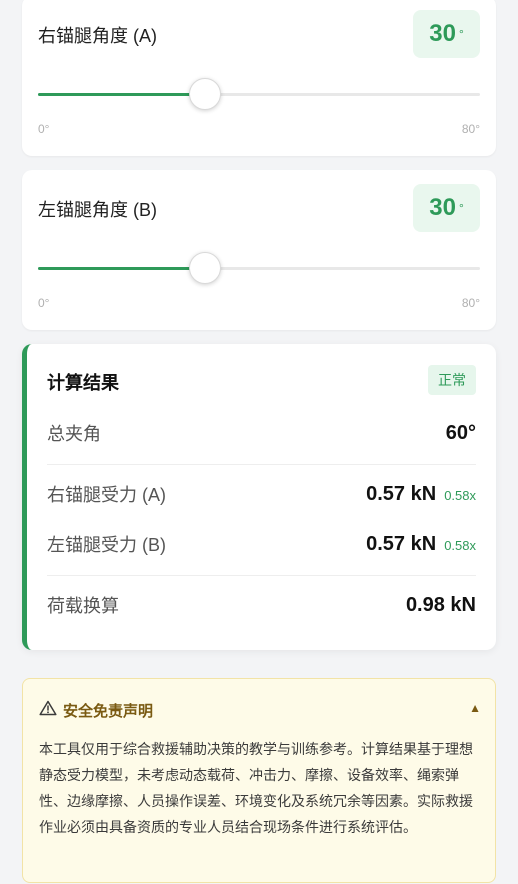  What do you see at coordinates (83, 606) in the screenshot?
I see `load-label: 荷载换算` at bounding box center [83, 606].